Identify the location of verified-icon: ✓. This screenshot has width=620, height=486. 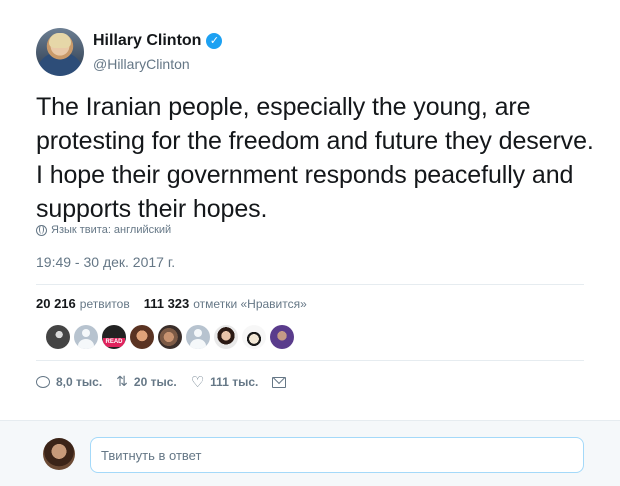
(214, 41).